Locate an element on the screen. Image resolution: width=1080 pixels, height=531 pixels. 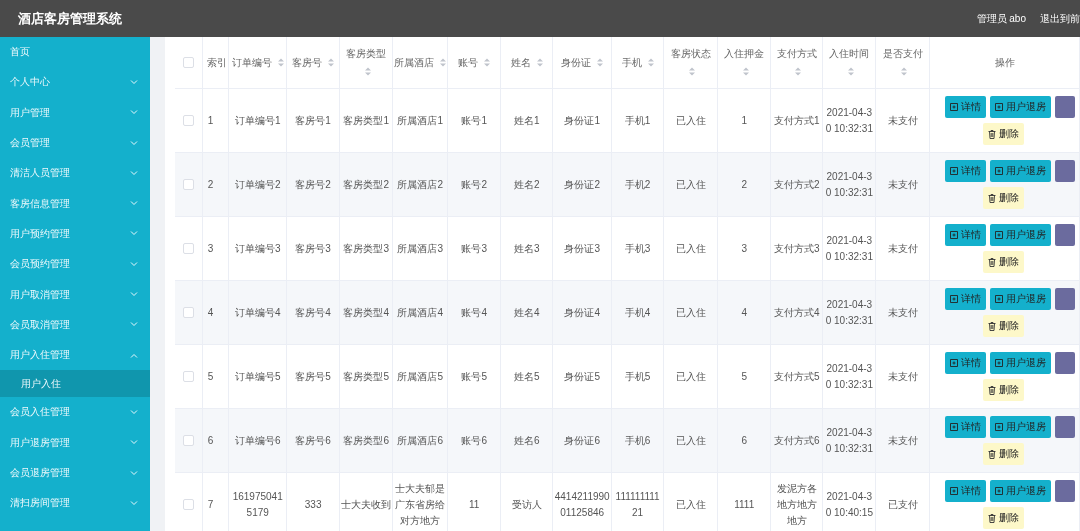
trash-icon is located at coordinates (991, 390).